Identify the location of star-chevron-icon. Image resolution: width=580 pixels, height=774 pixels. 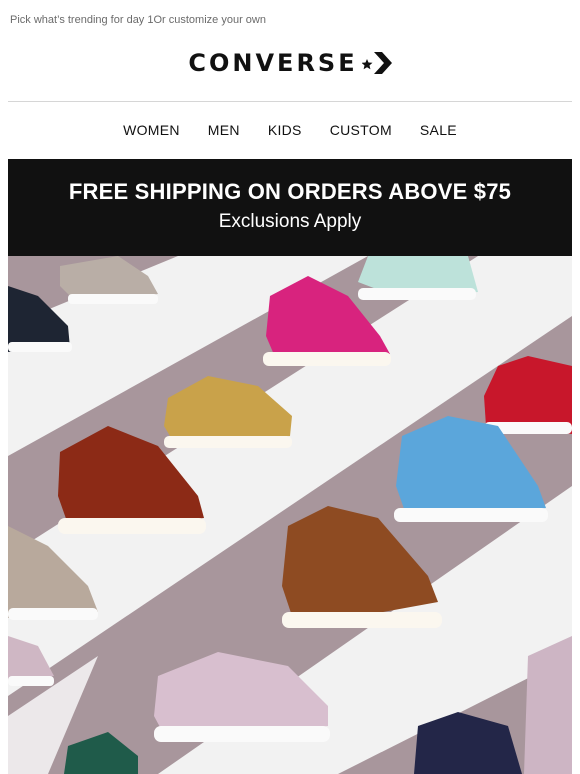
(376, 63).